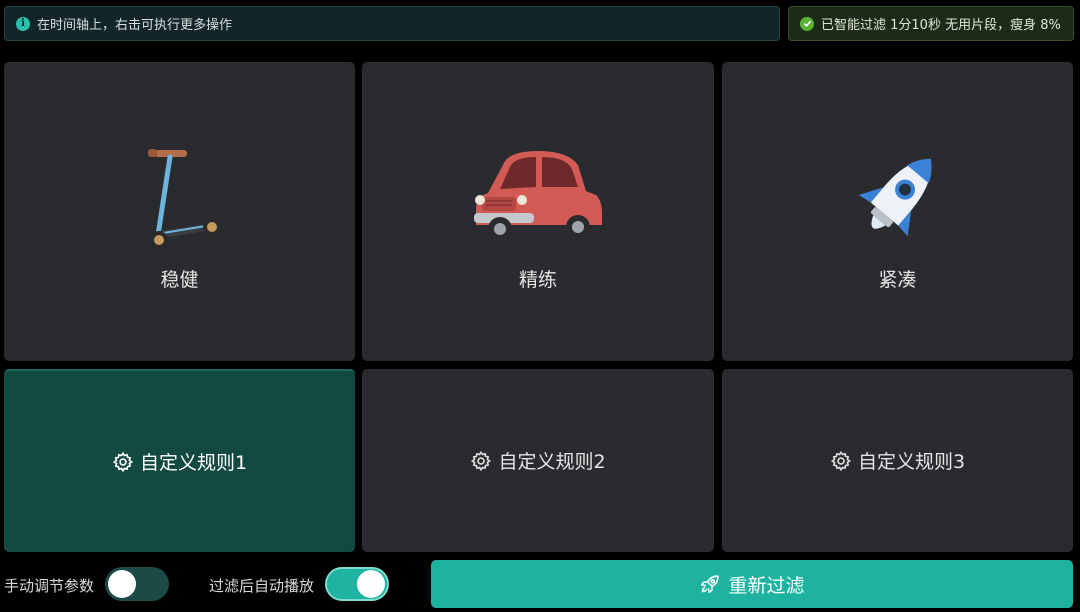 This screenshot has height=612, width=1080. Describe the element at coordinates (538, 198) in the screenshot. I see `car-icon` at that location.